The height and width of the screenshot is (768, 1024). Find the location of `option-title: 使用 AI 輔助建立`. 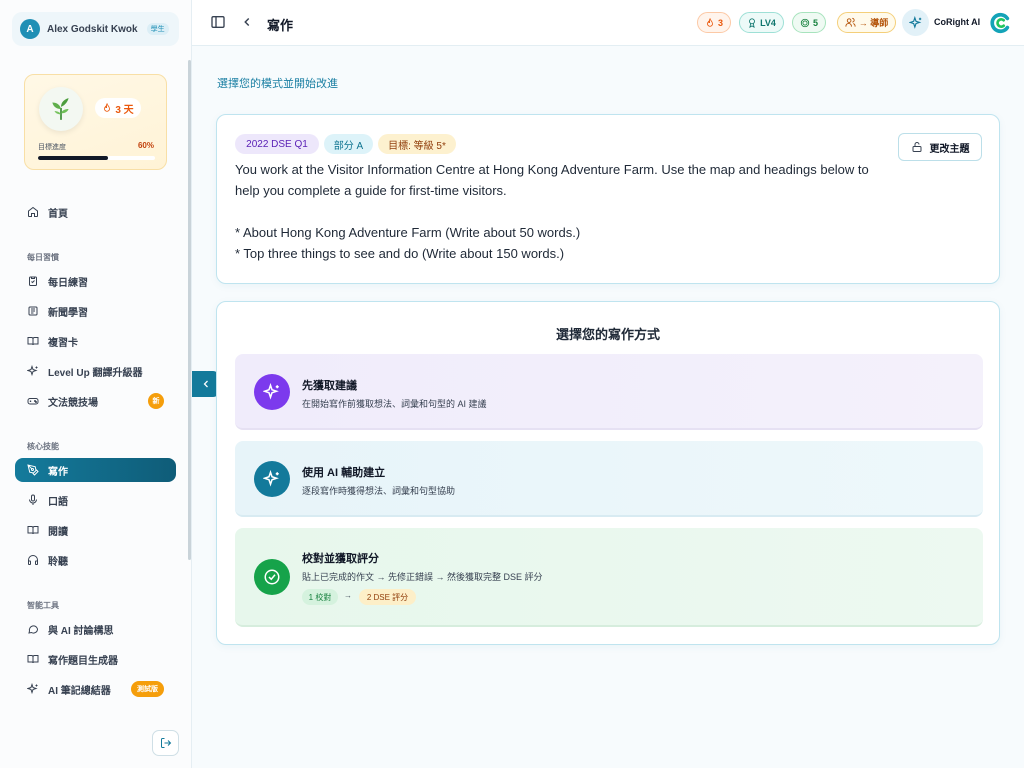

option-title: 使用 AI 輔助建立 is located at coordinates (344, 473).